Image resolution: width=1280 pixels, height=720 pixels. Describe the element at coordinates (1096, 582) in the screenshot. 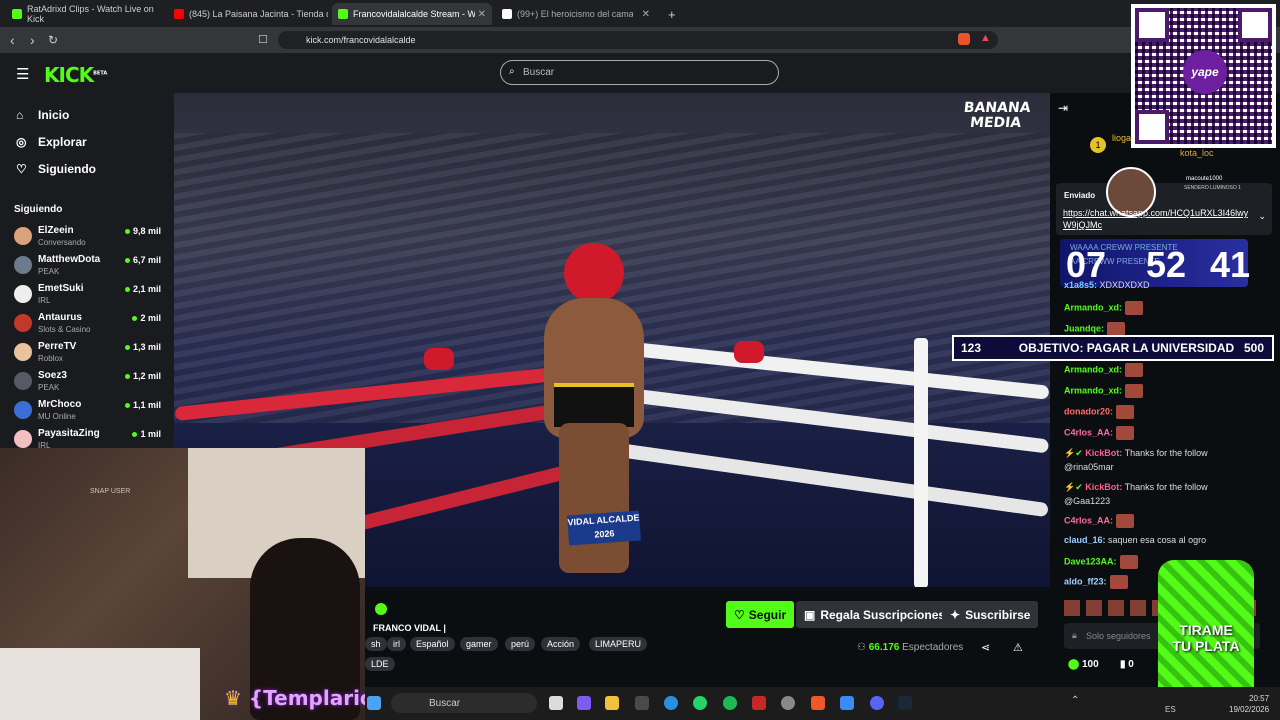

I see `chat-message: aldo_ff23:` at that location.